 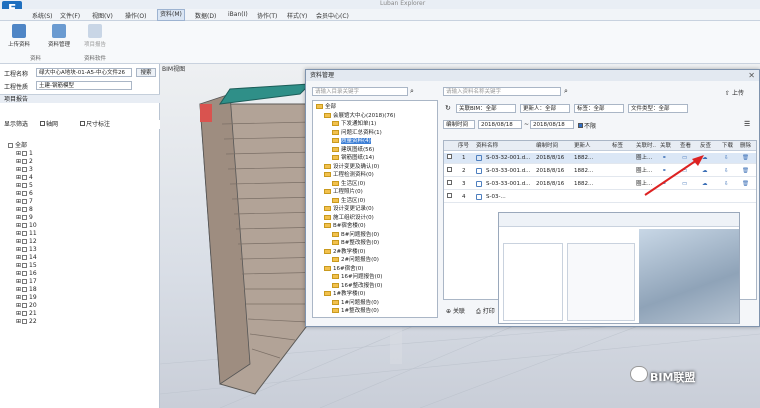 I want to click on column-header: 下载, so click(x=727, y=146).